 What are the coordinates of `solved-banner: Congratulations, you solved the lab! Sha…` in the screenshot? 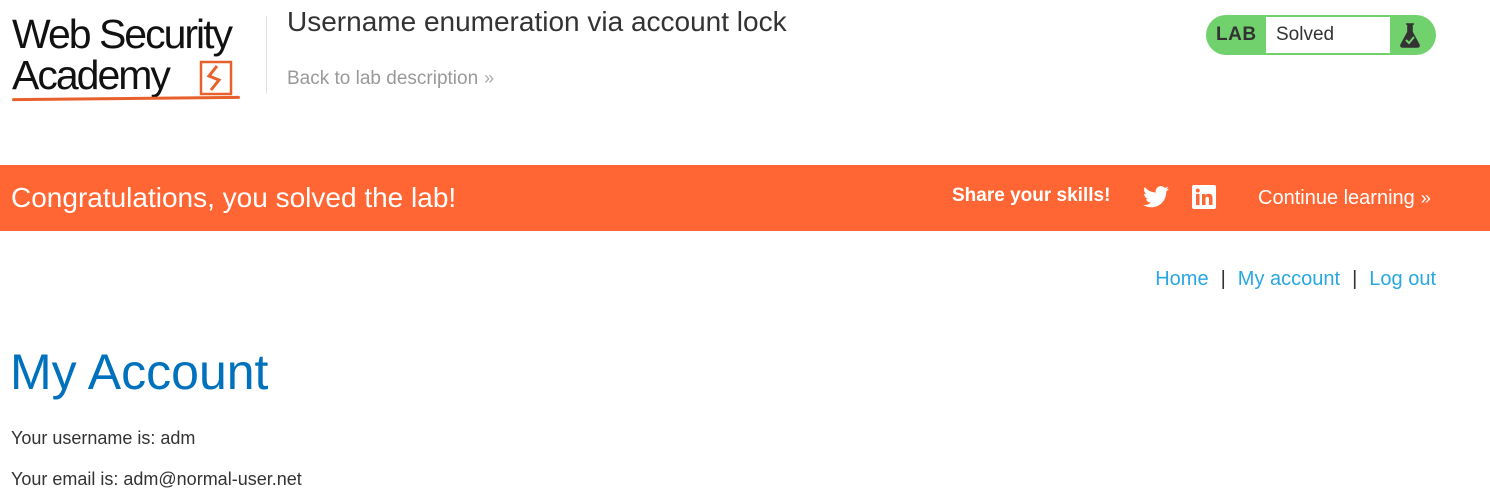 It's located at (745, 198).